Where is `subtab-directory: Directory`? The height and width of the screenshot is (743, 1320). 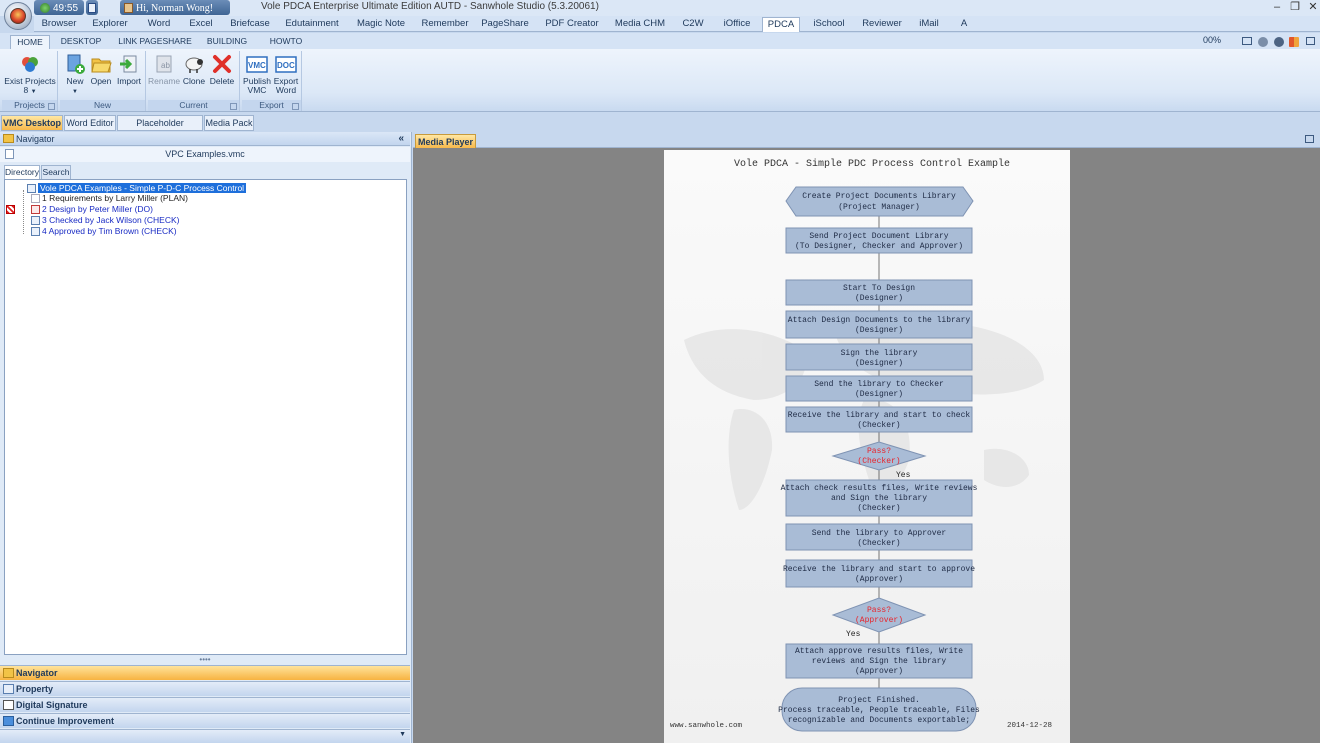
subtab-directory: Directory is located at coordinates (22, 172).